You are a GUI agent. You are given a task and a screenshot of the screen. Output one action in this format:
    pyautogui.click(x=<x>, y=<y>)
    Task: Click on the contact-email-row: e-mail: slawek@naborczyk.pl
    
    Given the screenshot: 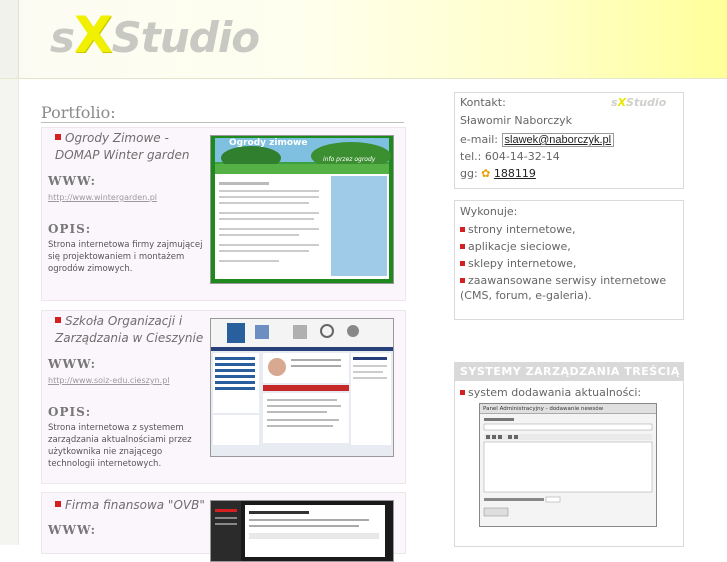 What is the action you would take?
    pyautogui.click(x=537, y=140)
    